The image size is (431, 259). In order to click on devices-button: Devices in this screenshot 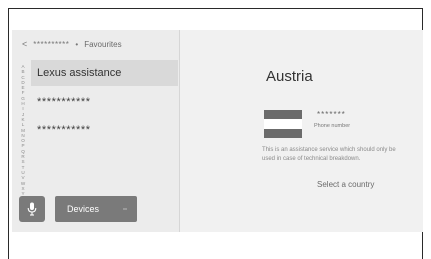, I will do `click(96, 209)`.